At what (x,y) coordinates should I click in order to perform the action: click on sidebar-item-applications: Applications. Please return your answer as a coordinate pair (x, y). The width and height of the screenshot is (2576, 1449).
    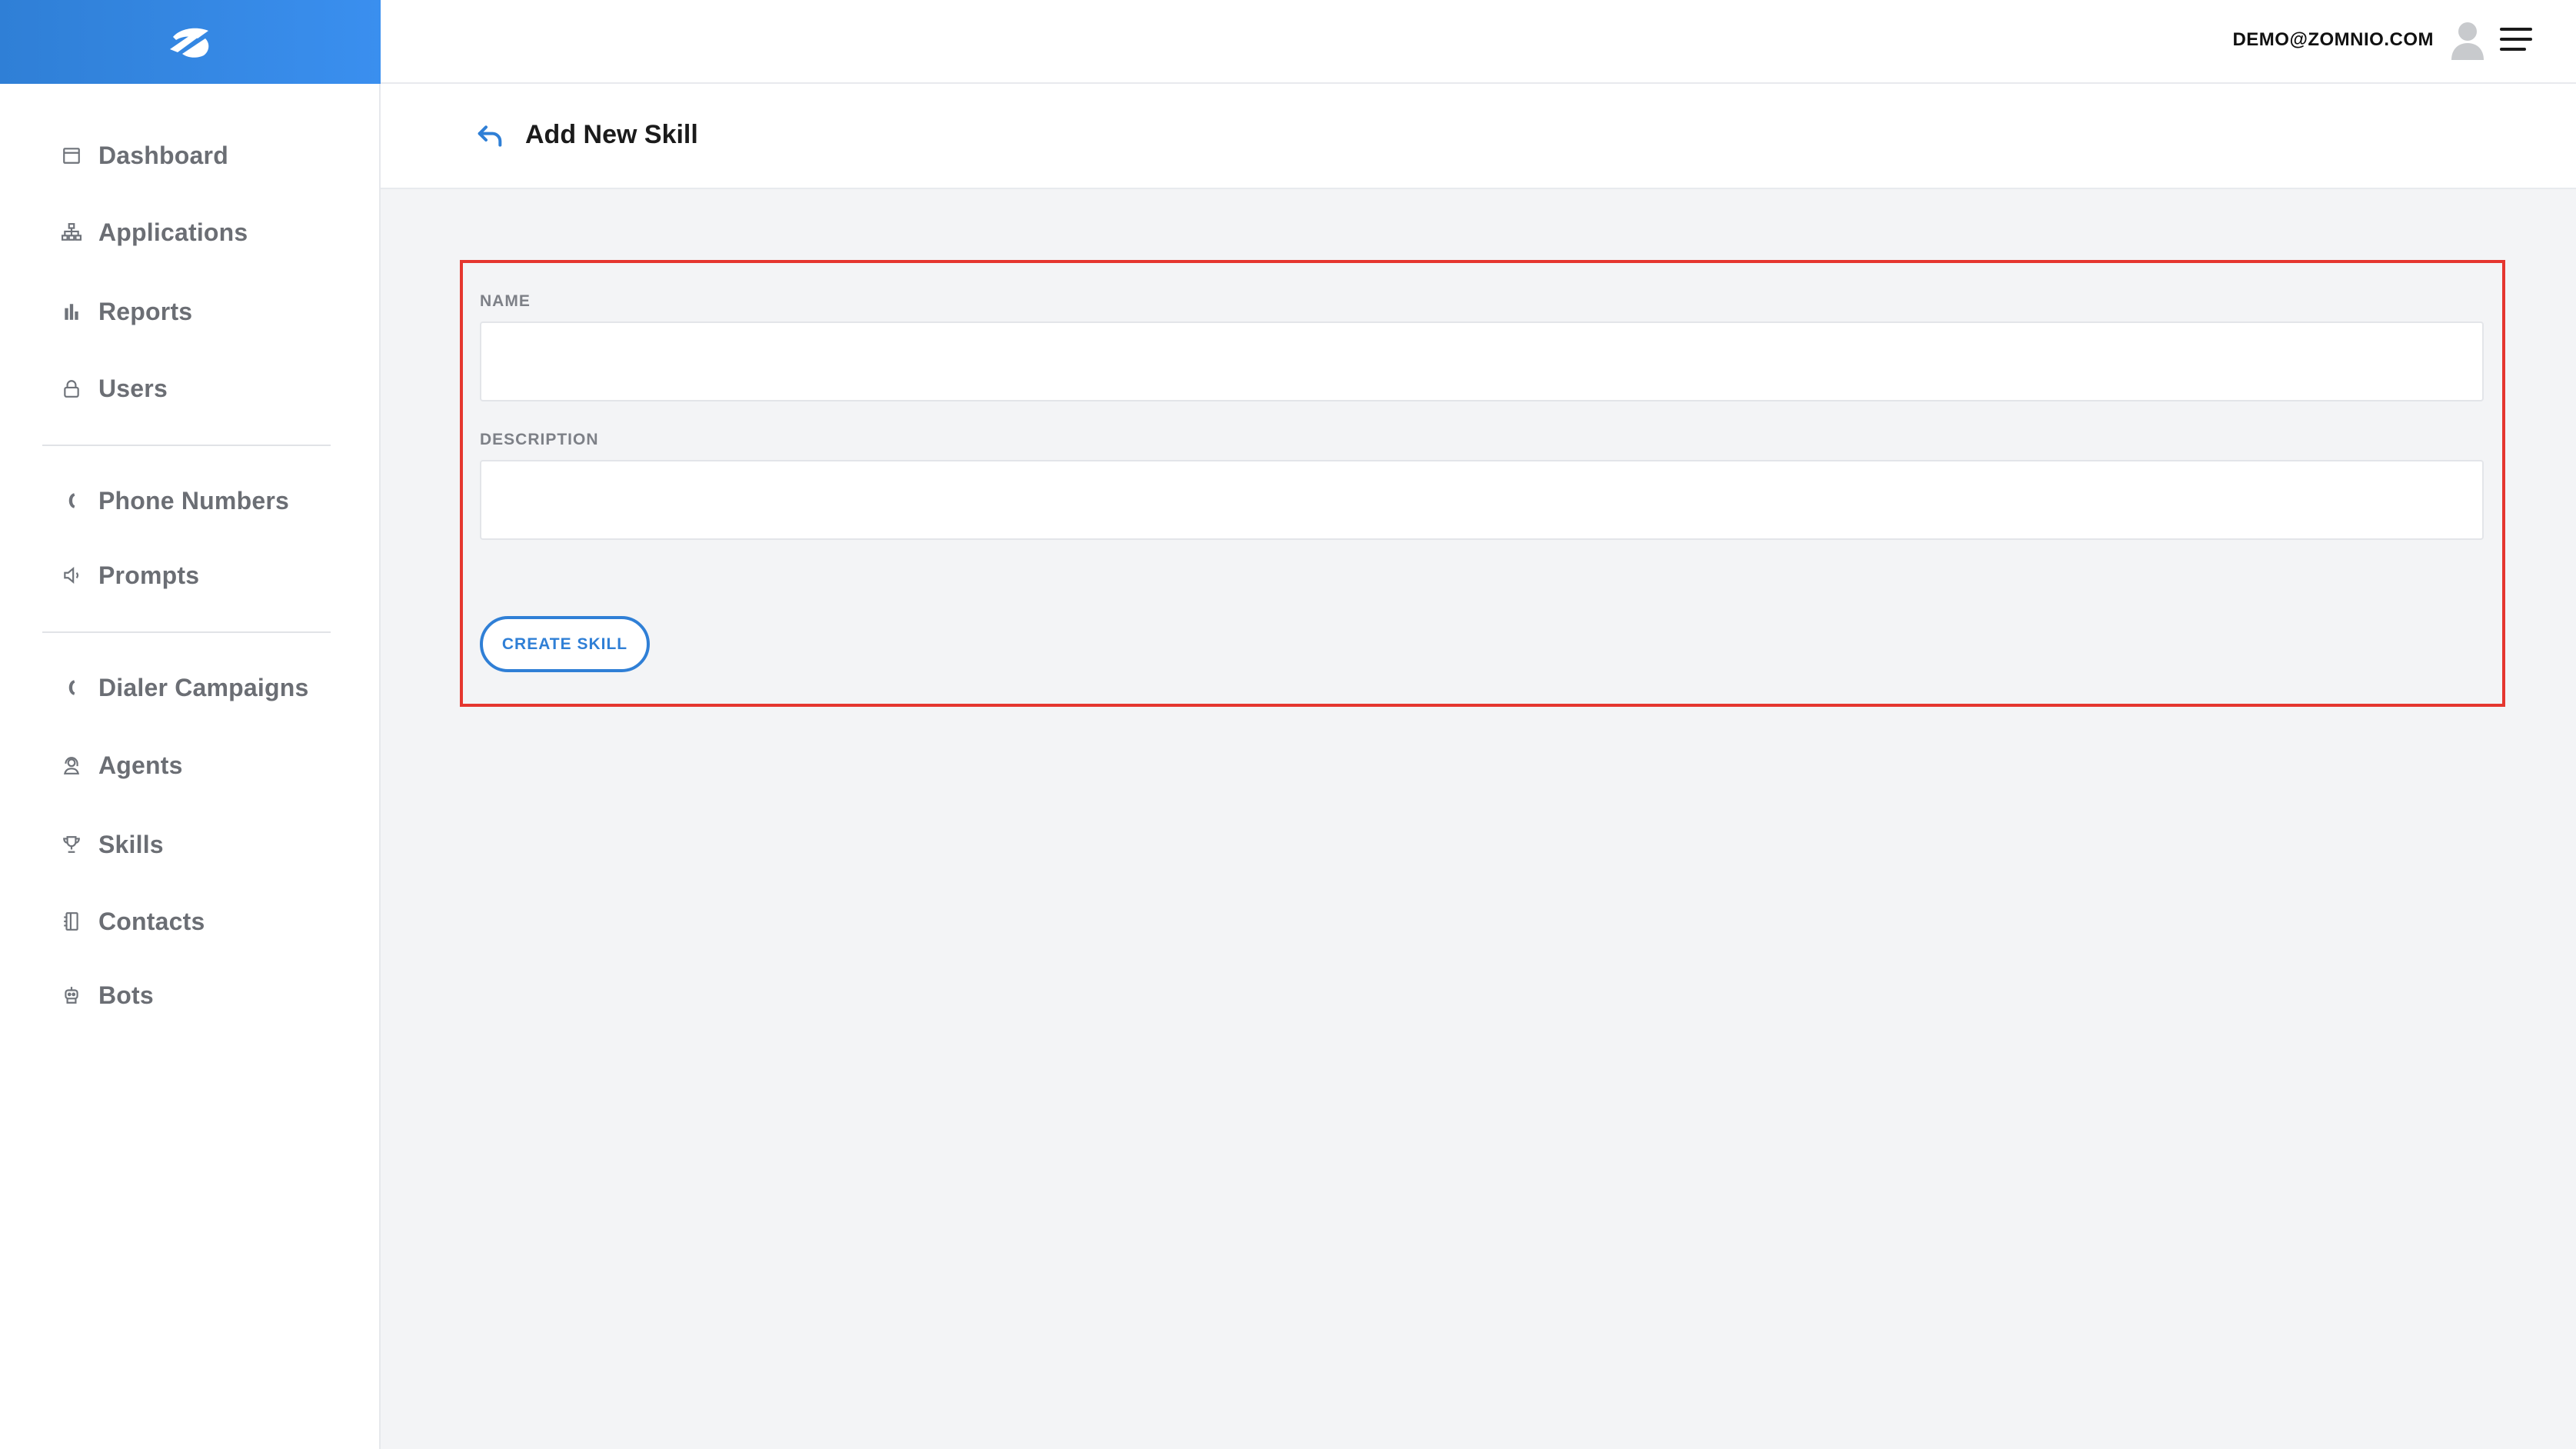
    Looking at the image, I should click on (154, 232).